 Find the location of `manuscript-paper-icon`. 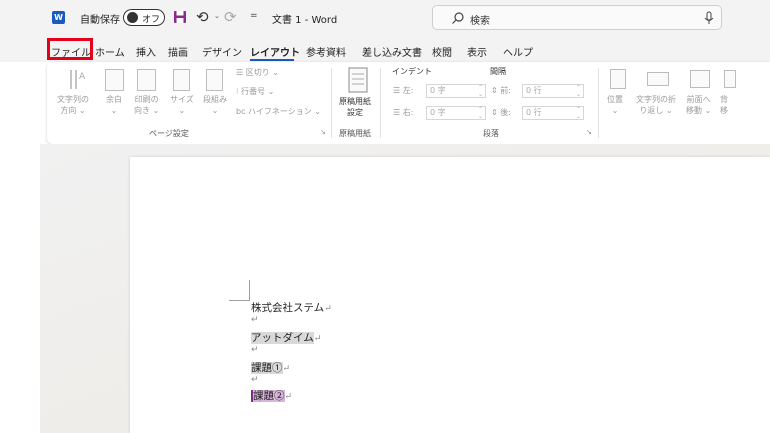

manuscript-paper-icon is located at coordinates (358, 80).